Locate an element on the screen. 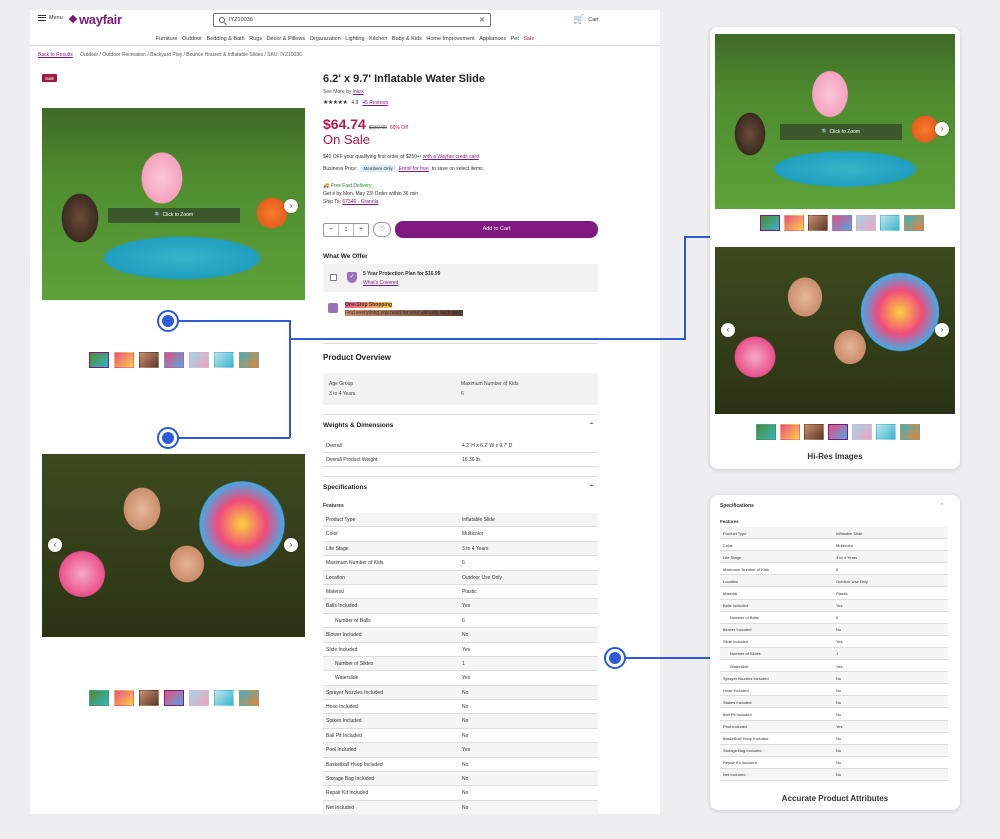 This screenshot has height=839, width=1000. category-link: Pet is located at coordinates (515, 40).